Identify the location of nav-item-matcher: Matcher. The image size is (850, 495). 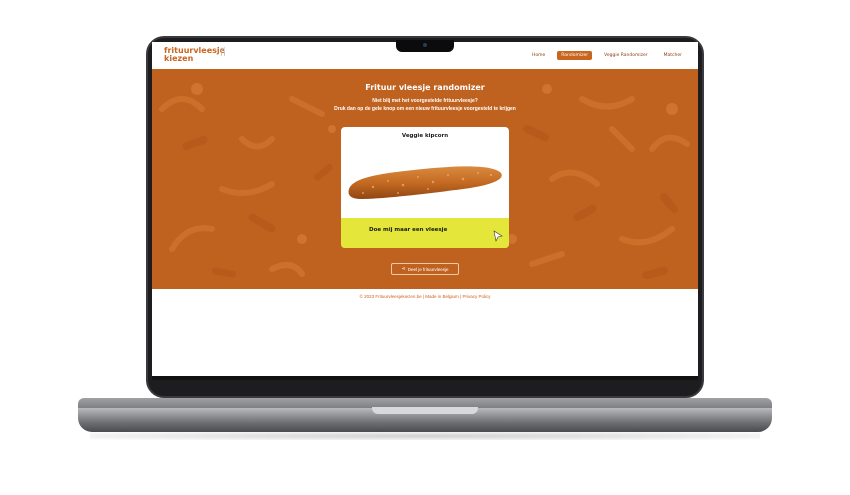
(673, 55).